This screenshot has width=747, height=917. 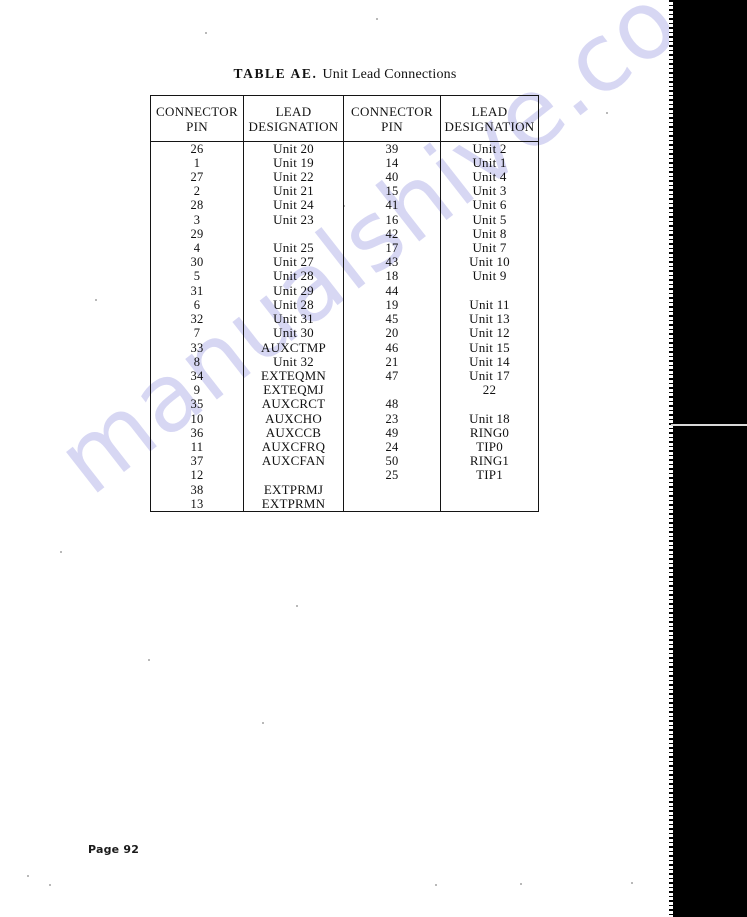 What do you see at coordinates (392, 163) in the screenshot?
I see `cell-connector-pin-2: 14` at bounding box center [392, 163].